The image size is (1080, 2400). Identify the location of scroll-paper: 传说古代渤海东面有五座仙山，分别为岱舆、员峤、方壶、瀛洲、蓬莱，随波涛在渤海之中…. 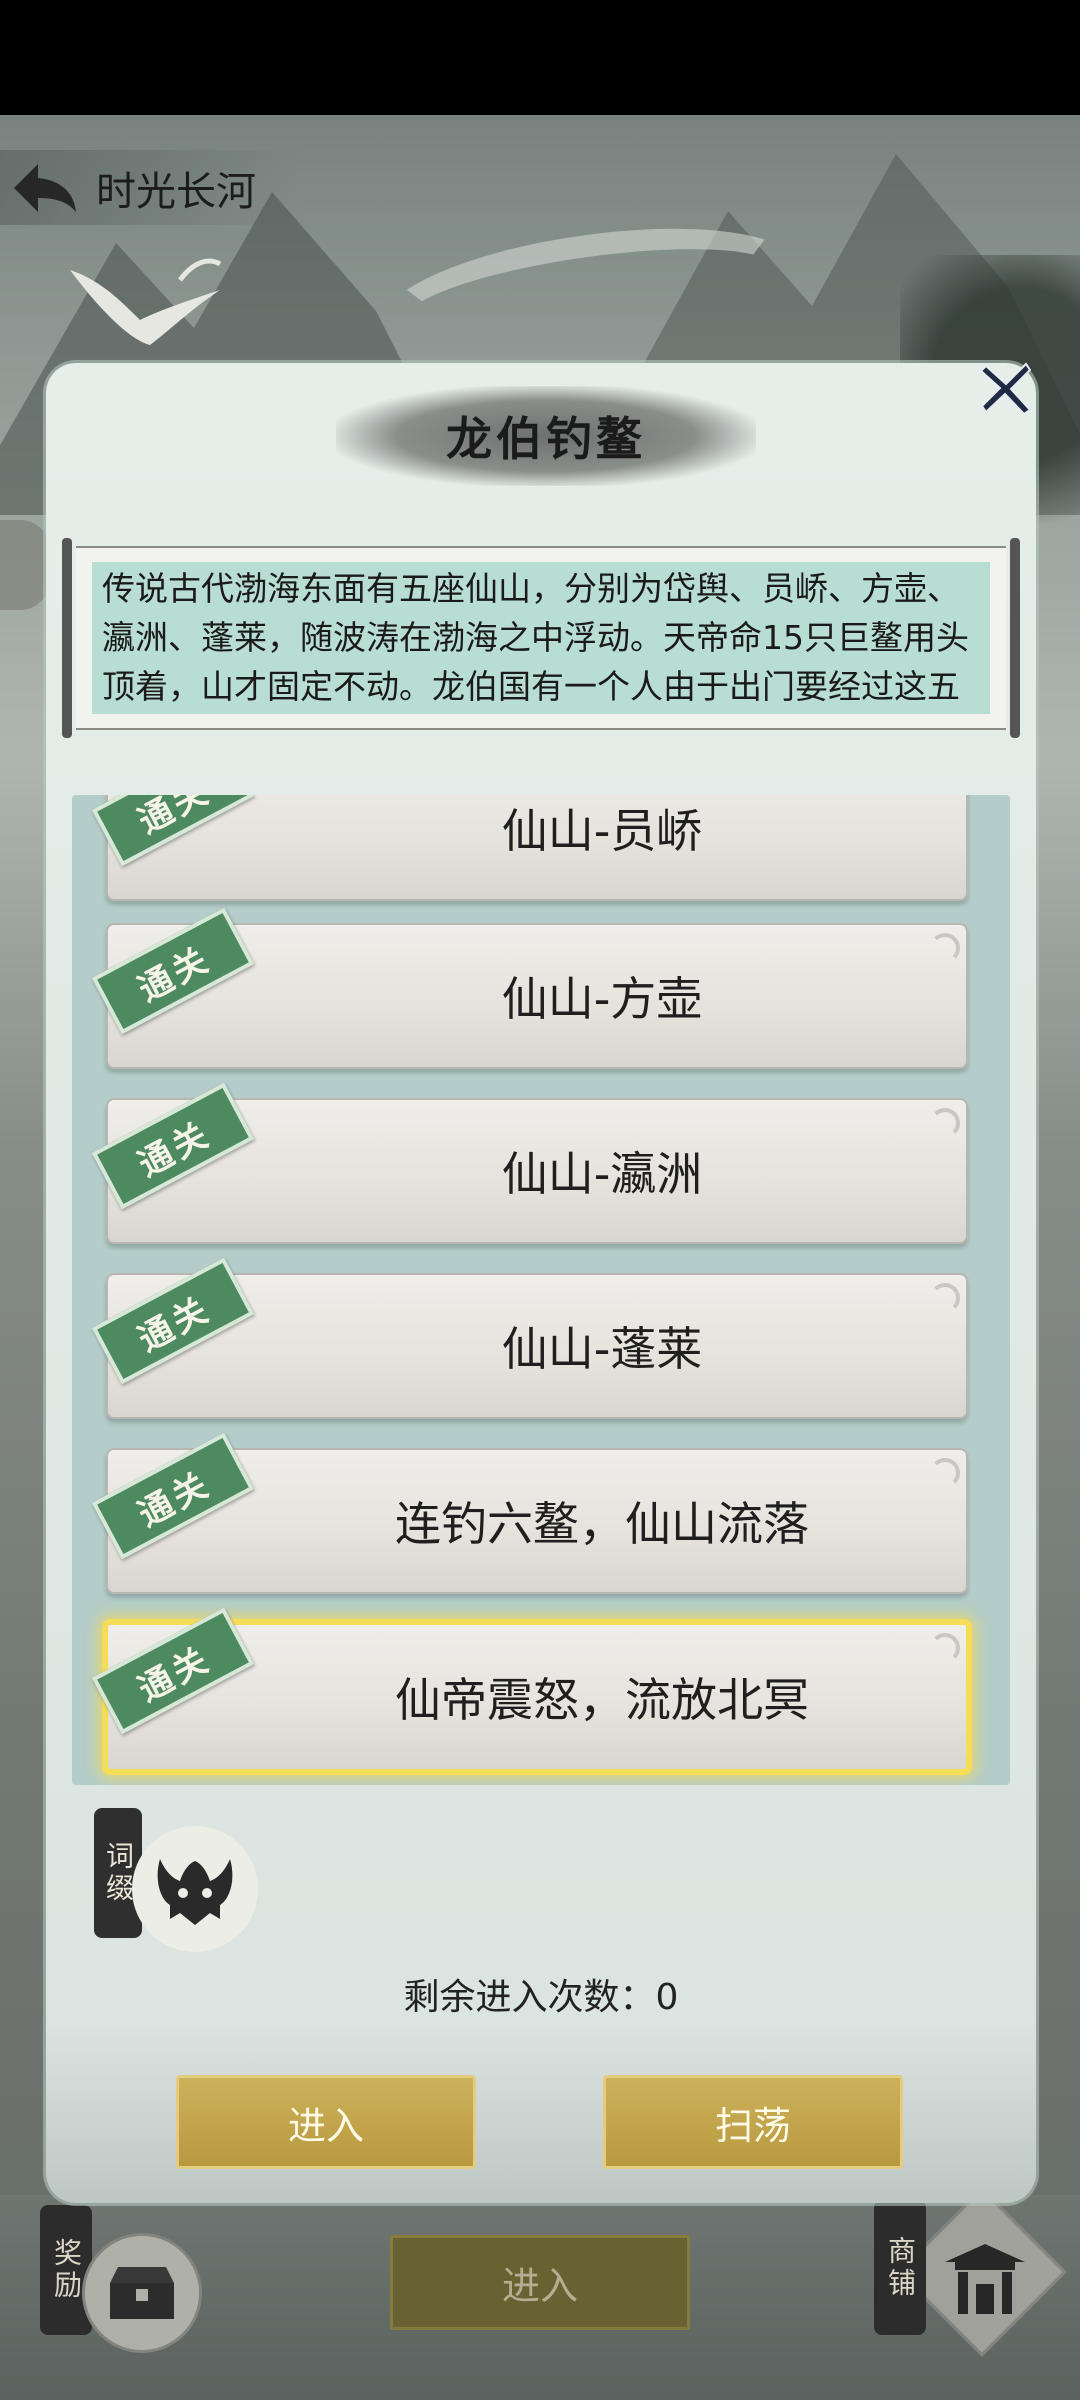
(541, 638).